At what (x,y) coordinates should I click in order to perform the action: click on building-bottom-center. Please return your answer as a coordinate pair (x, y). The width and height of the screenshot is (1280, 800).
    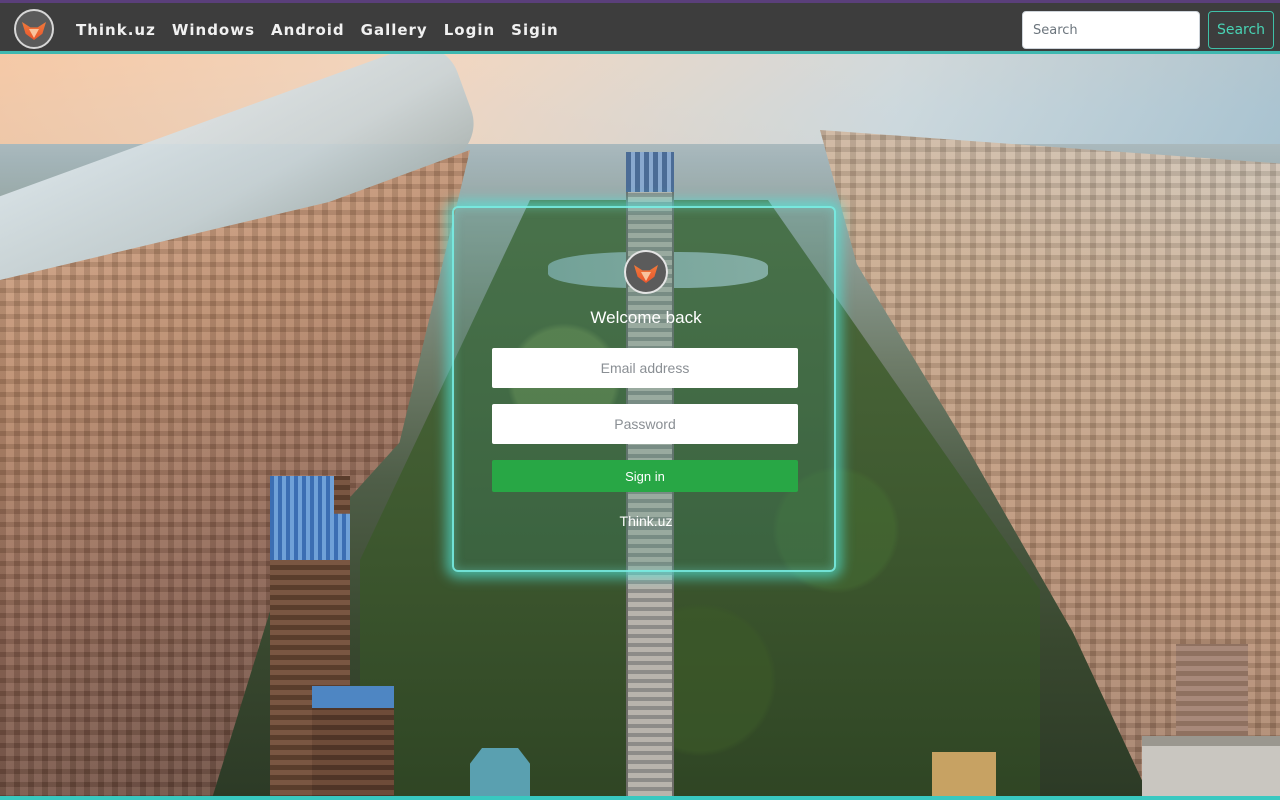
    Looking at the image, I should click on (964, 776).